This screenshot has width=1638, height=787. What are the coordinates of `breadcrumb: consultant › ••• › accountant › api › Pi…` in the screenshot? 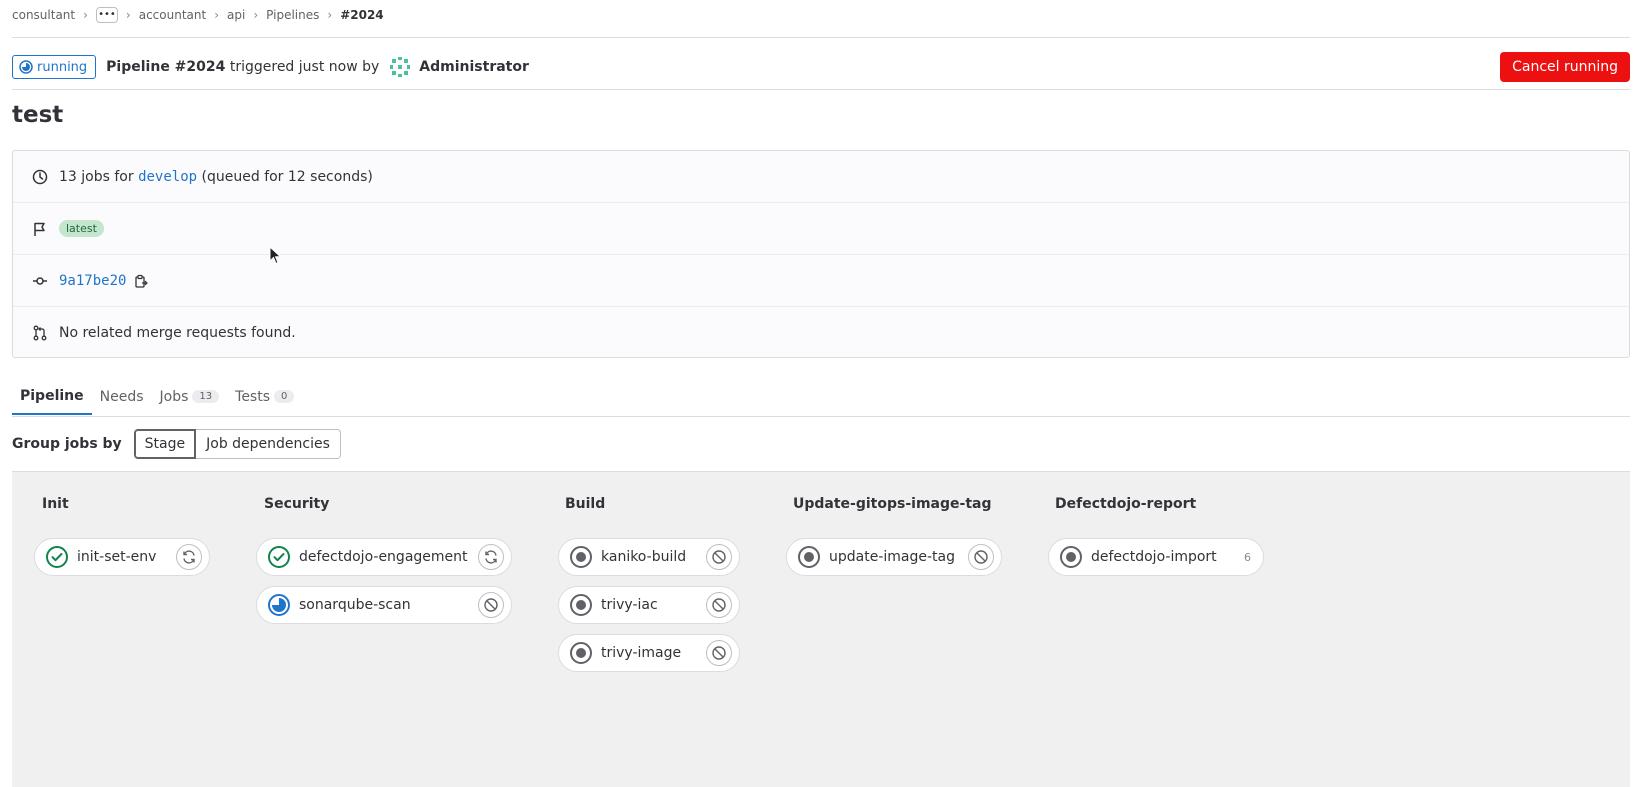 It's located at (198, 15).